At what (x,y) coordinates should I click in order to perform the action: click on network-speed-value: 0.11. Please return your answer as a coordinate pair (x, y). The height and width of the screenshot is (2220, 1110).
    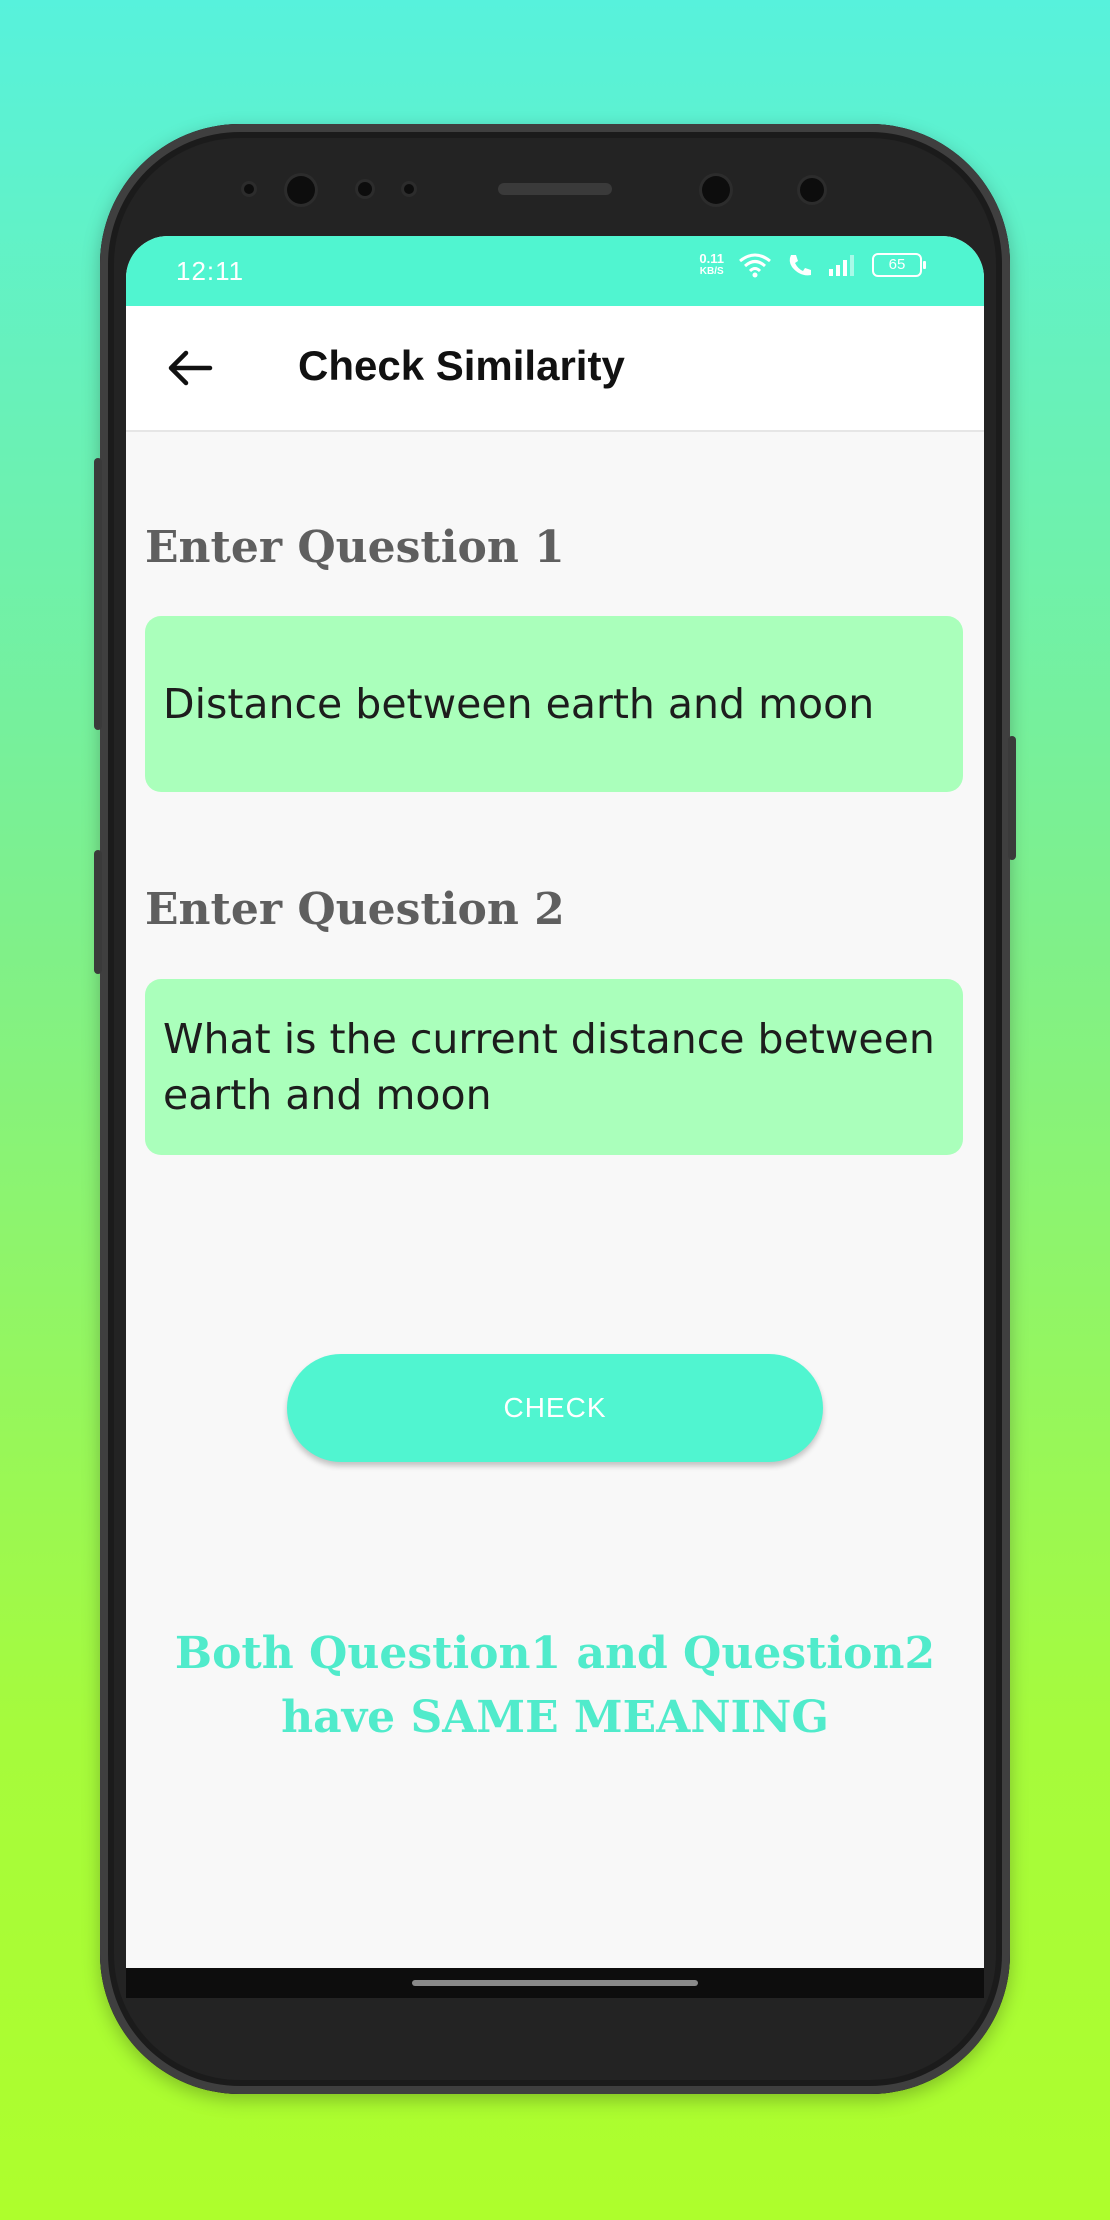
    Looking at the image, I should click on (711, 258).